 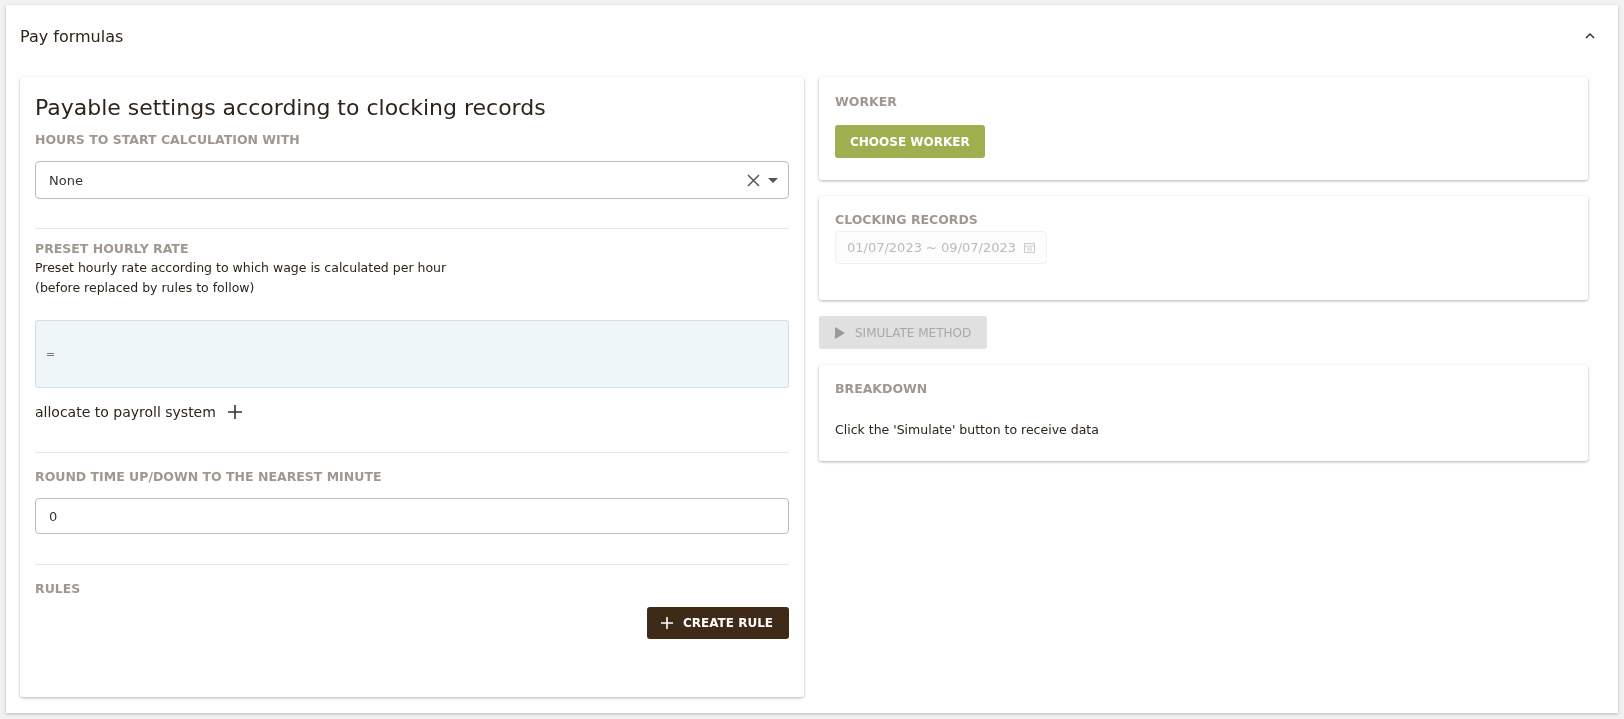 What do you see at coordinates (907, 219) in the screenshot?
I see `section-label: CLOCKING RECORDS` at bounding box center [907, 219].